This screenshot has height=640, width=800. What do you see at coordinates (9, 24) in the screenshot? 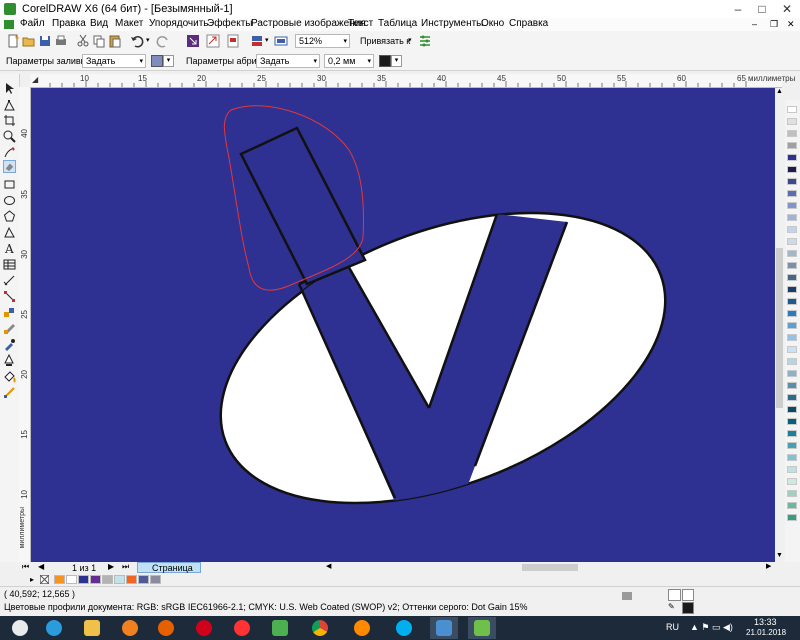
I see `document-icon` at bounding box center [9, 24].